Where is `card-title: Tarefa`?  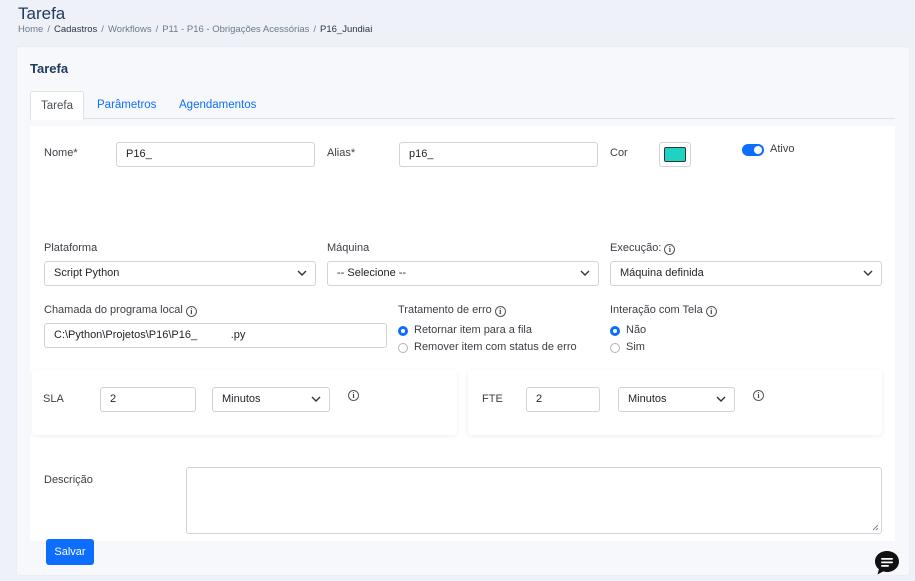 card-title: Tarefa is located at coordinates (49, 68).